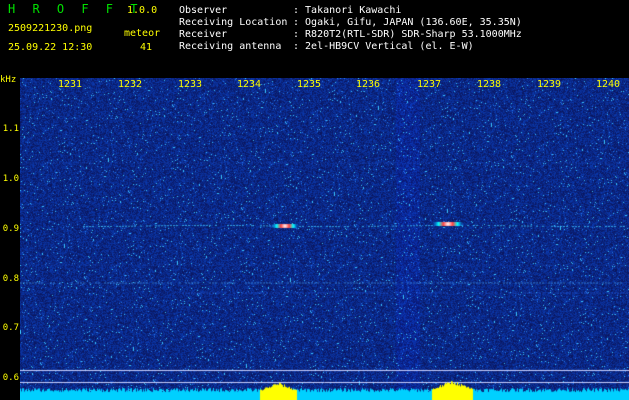 Image resolution: width=629 pixels, height=400 pixels. What do you see at coordinates (146, 47) in the screenshot?
I see `meteor-count: 41` at bounding box center [146, 47].